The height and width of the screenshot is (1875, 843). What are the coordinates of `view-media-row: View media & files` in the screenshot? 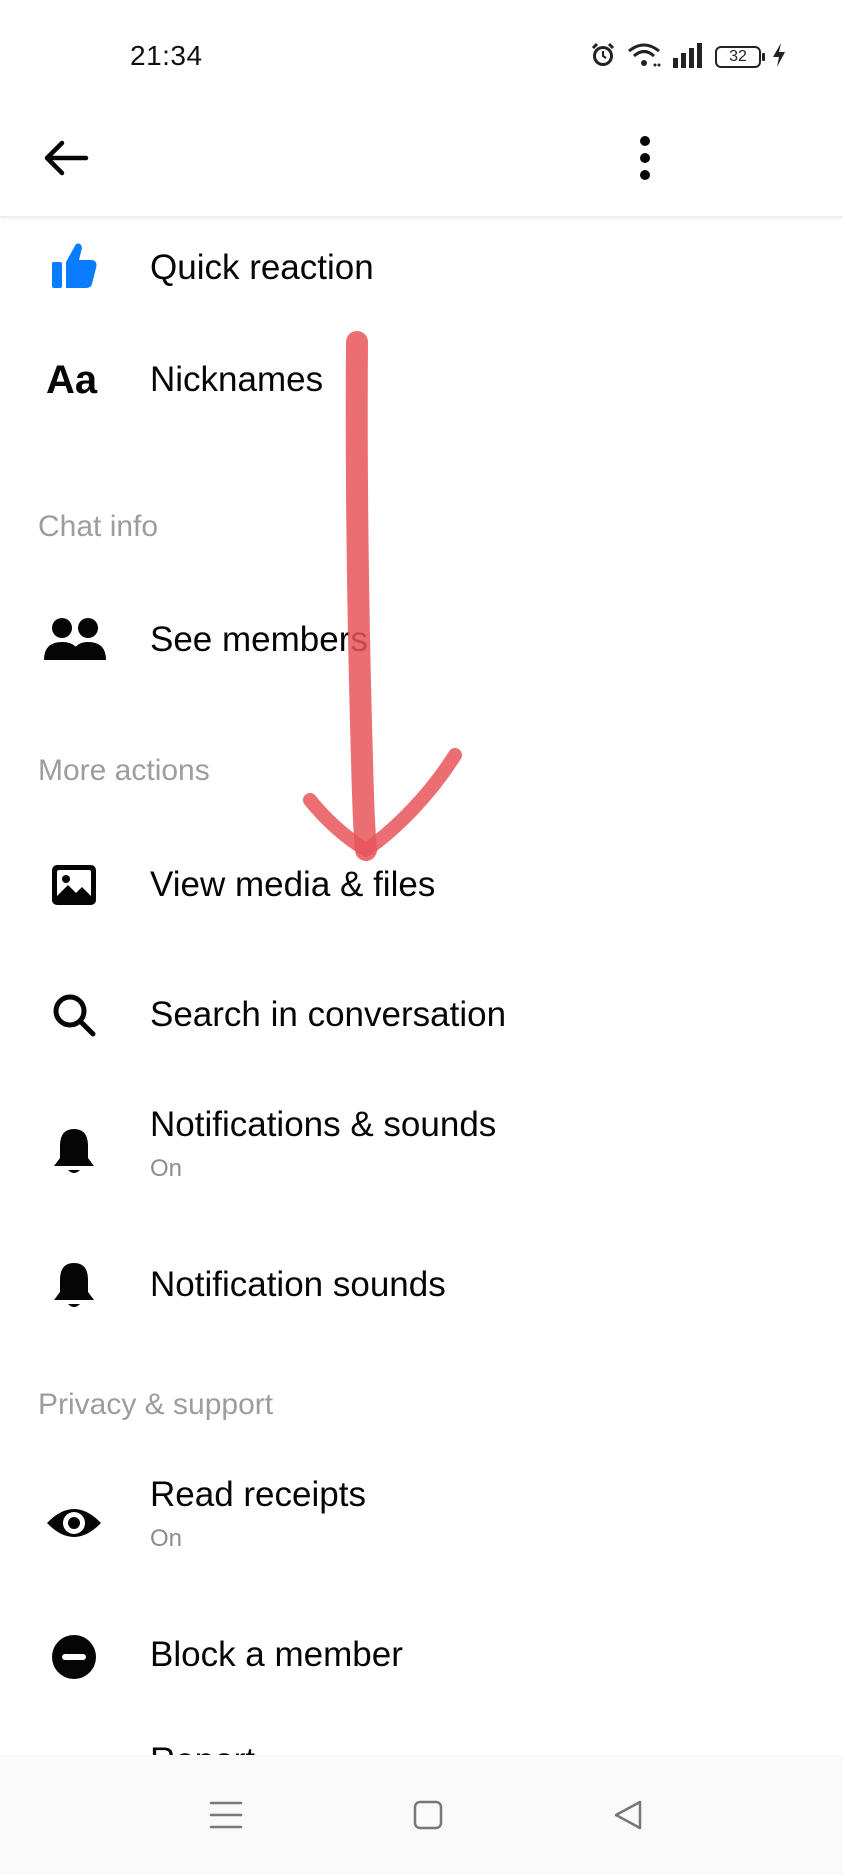 It's located at (421, 886).